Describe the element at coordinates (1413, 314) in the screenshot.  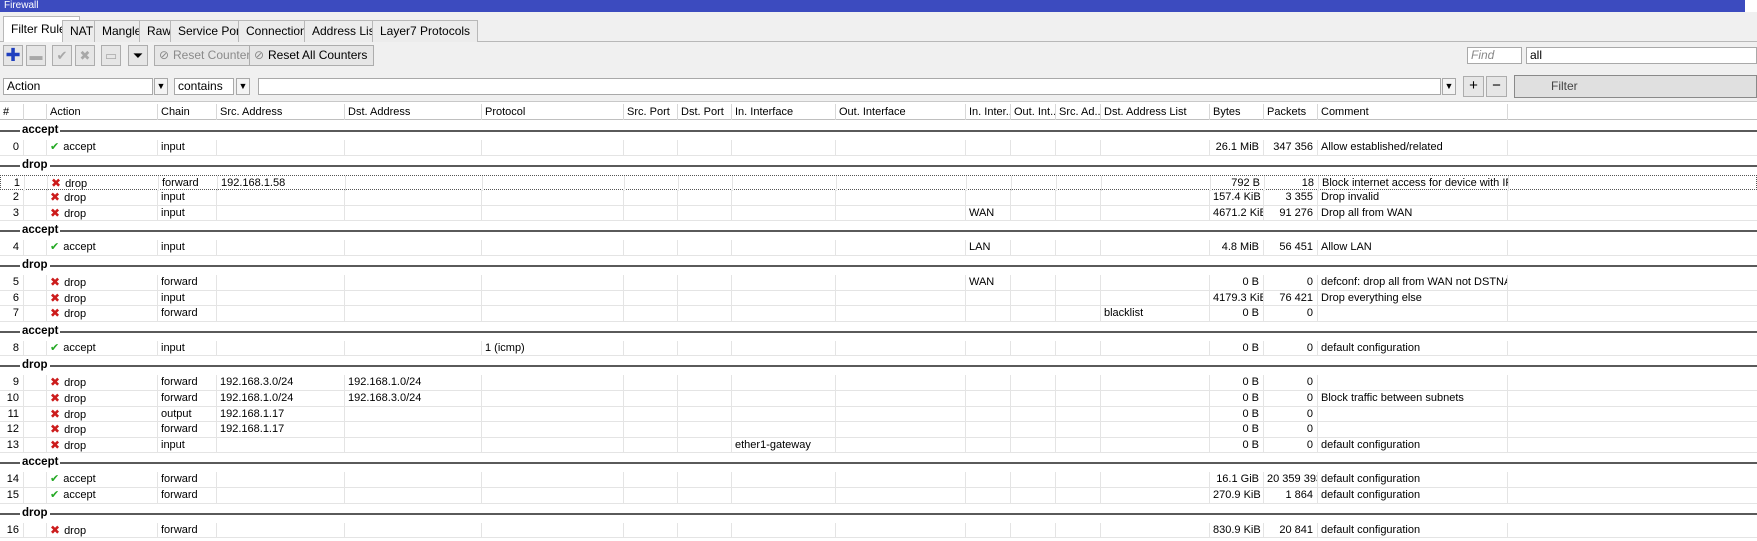
I see `cell-comment` at that location.